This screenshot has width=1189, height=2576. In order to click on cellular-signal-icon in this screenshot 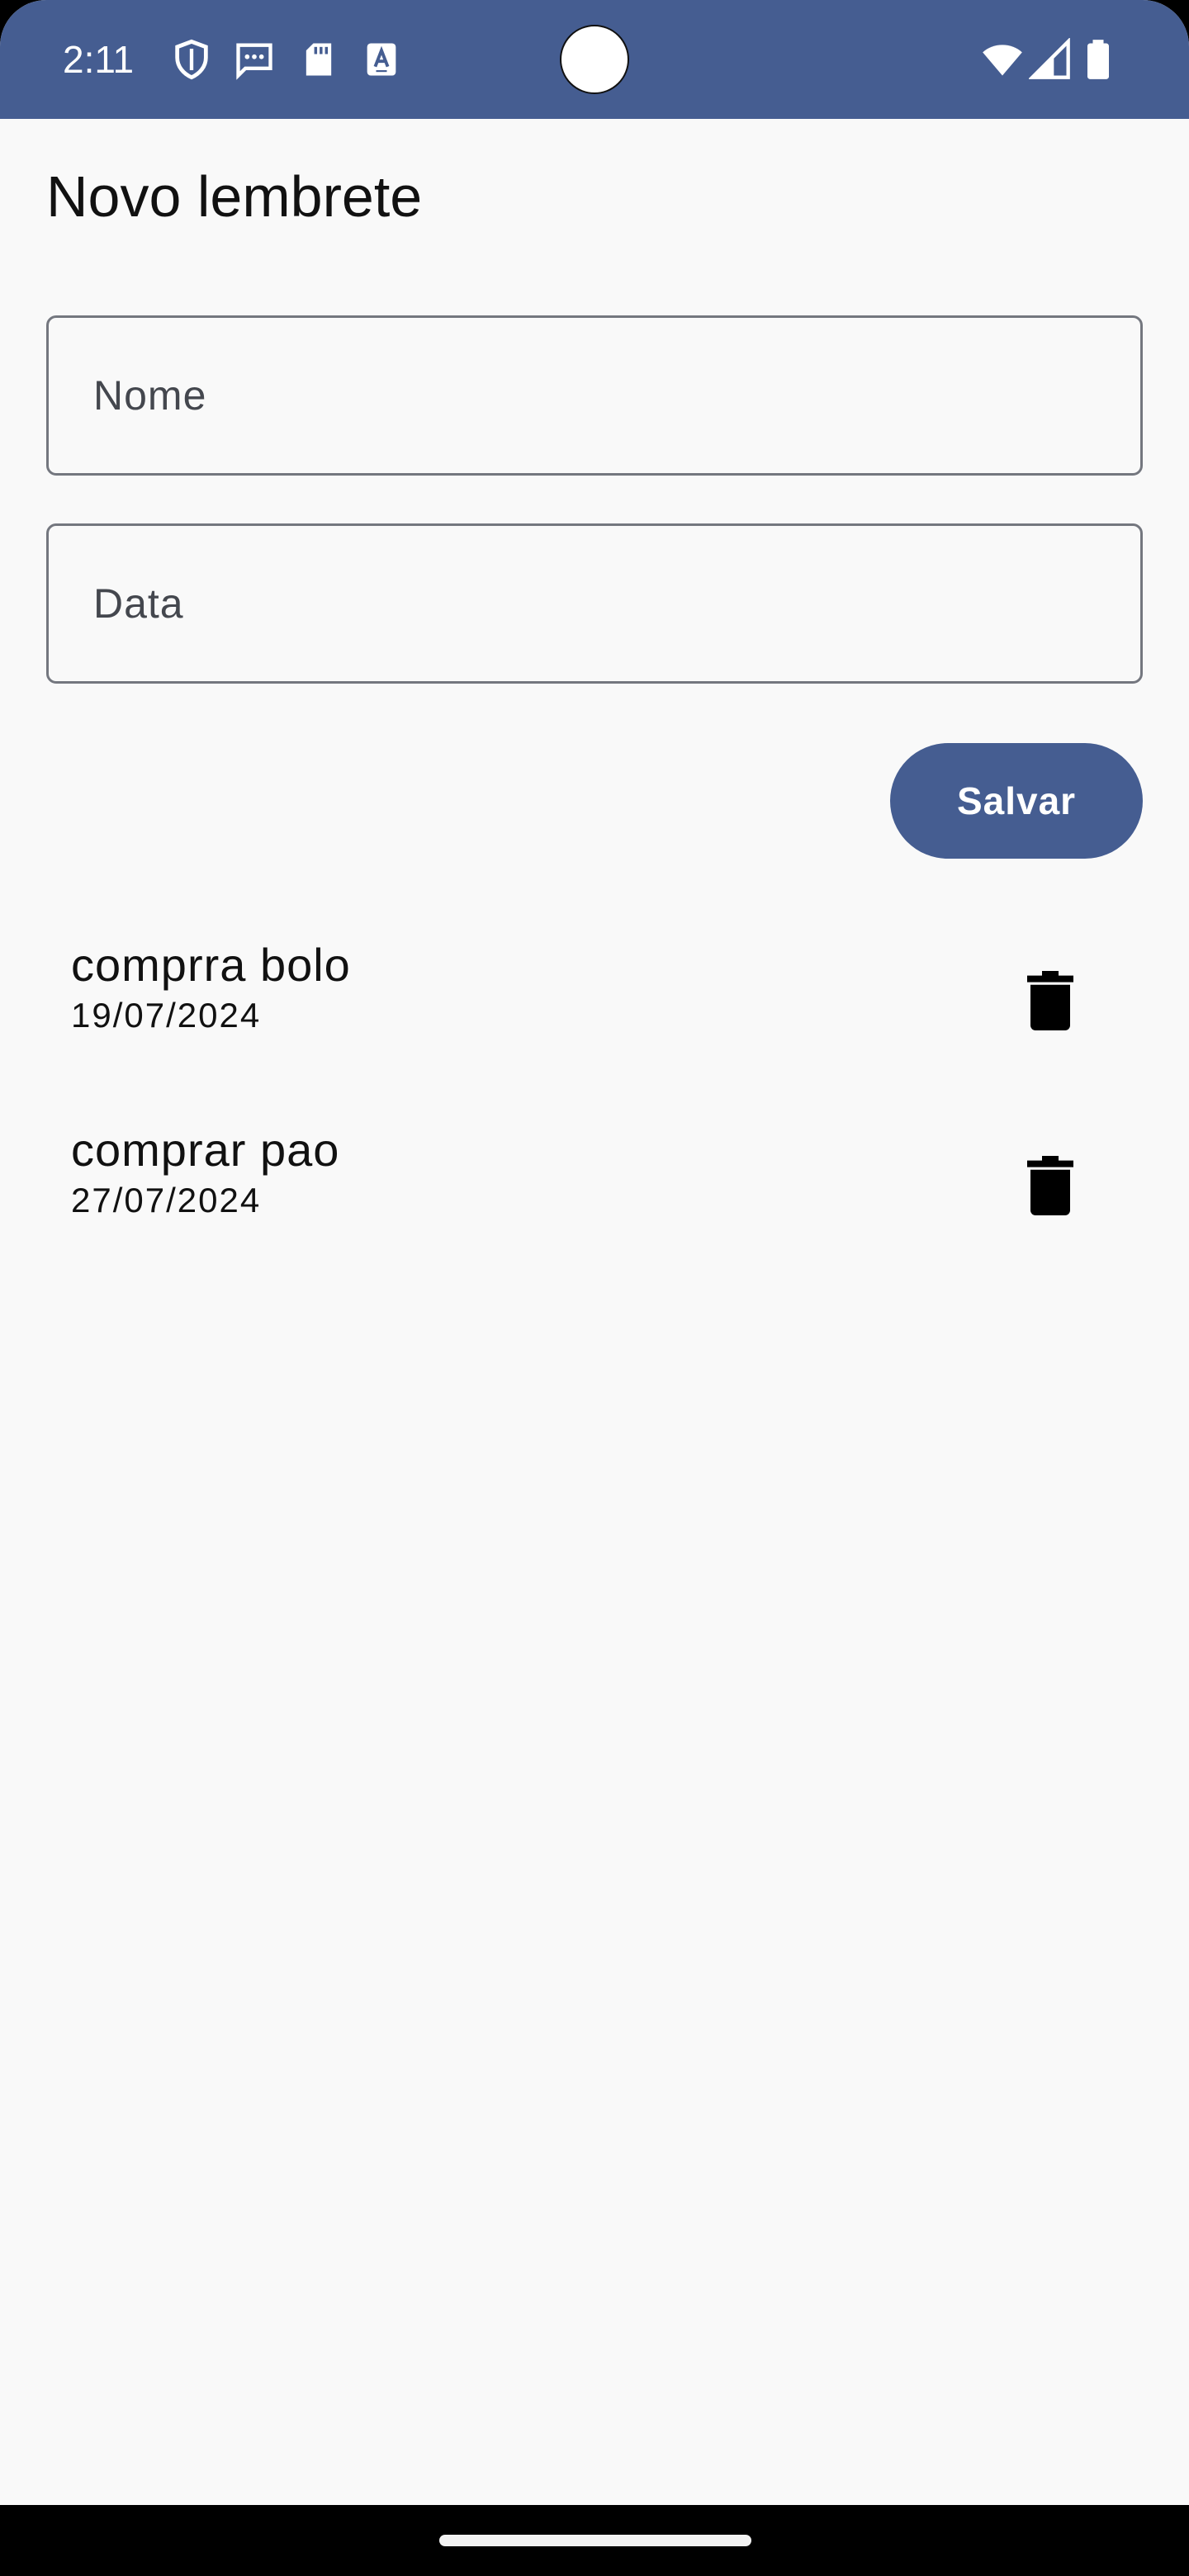, I will do `click(1050, 59)`.